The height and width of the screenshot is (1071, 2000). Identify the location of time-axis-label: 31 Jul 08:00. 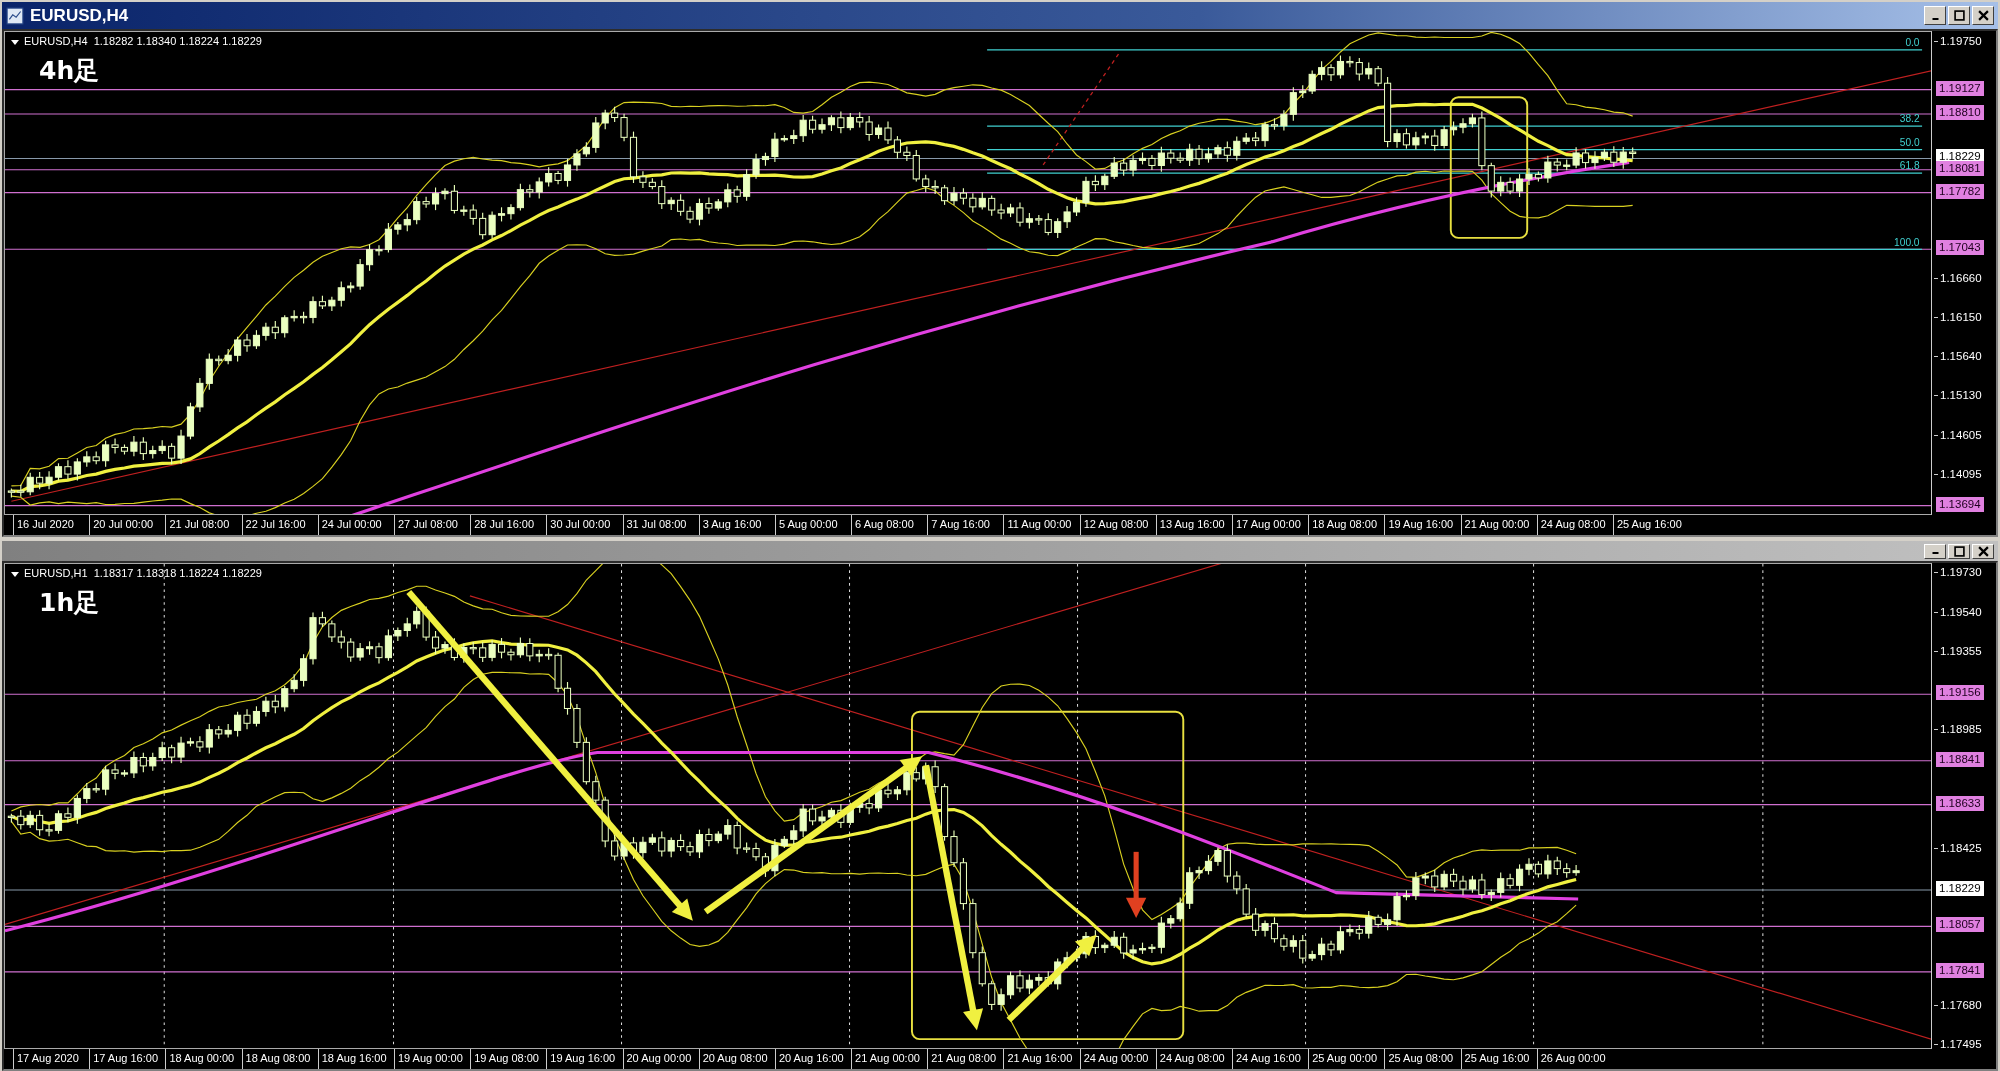
(660, 525).